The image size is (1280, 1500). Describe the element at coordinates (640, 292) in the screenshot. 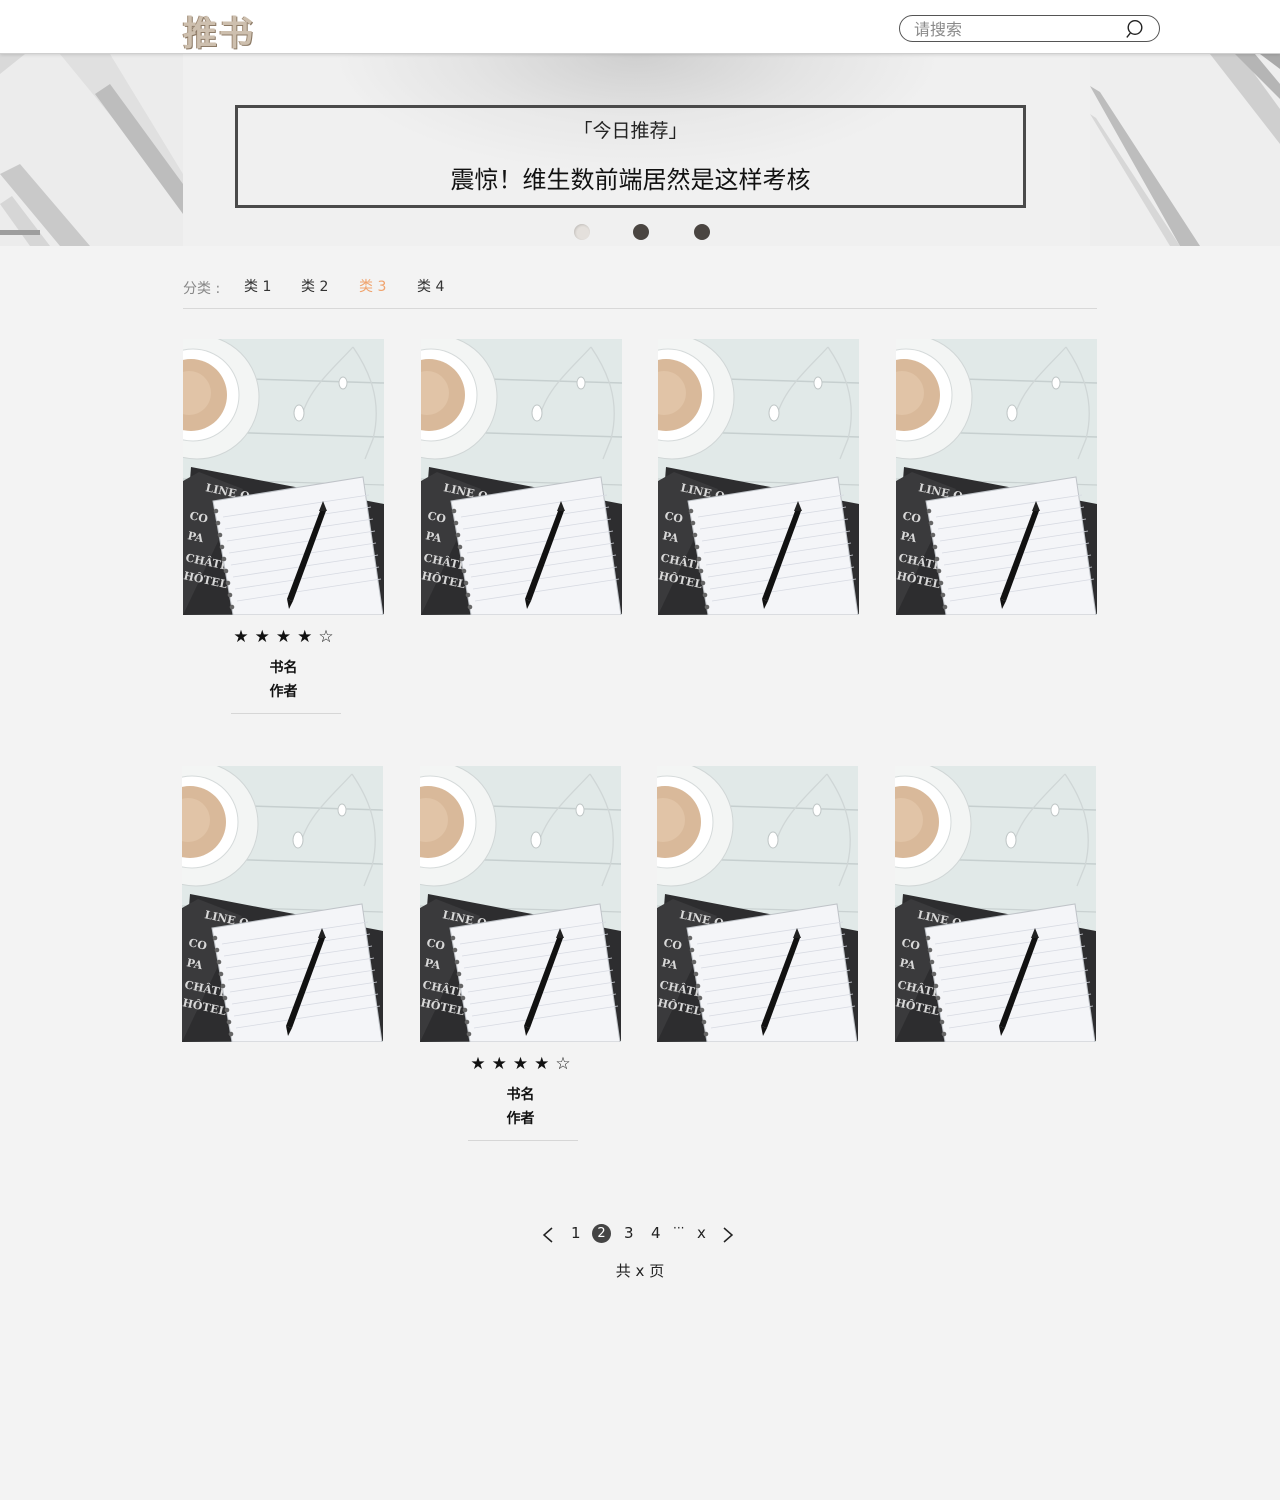

I see `category-bar: 分类 : 类 1 类 2 类 3 类 4` at that location.